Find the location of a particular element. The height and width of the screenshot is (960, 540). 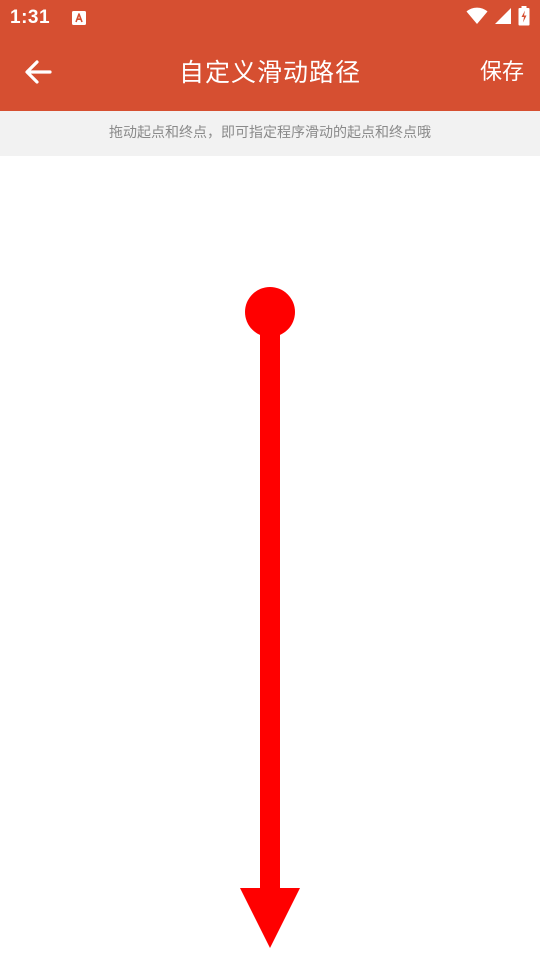

swipe-path-drawing is located at coordinates (270, 617).